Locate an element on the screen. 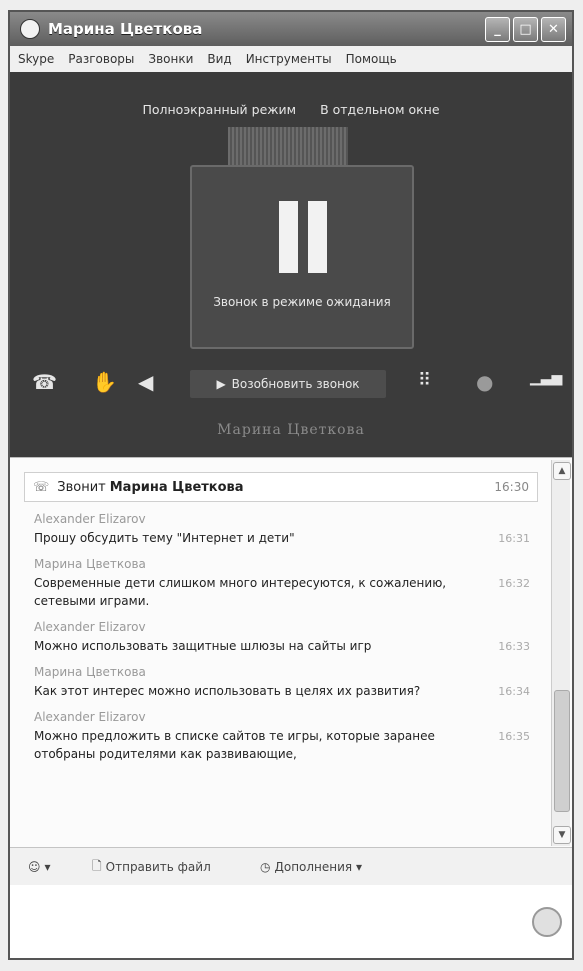 The image size is (583, 971). smiley-icon: ☺ is located at coordinates (34, 867).